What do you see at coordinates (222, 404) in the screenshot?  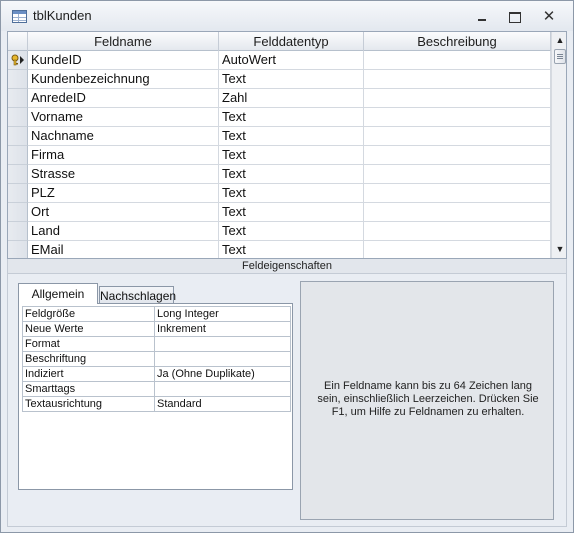 I see `property-value: Standard` at bounding box center [222, 404].